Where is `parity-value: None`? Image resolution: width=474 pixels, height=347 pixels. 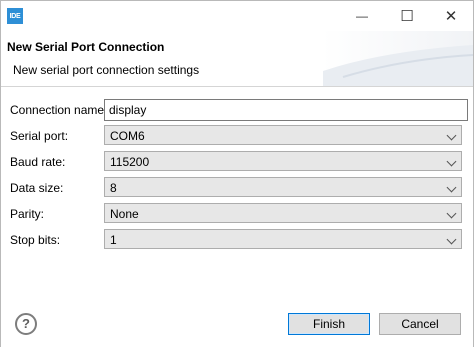
parity-value: None is located at coordinates (124, 214).